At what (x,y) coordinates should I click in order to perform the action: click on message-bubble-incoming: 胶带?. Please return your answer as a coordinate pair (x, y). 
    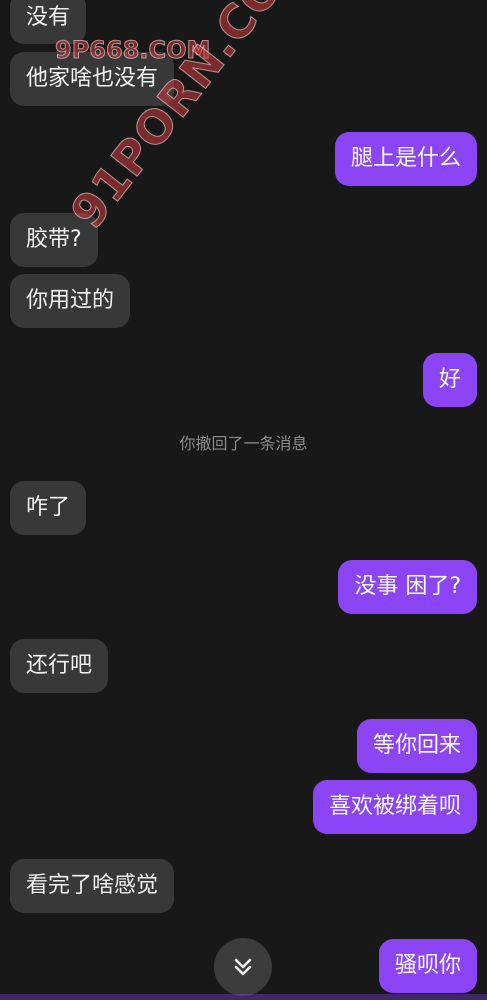
    Looking at the image, I should click on (54, 240).